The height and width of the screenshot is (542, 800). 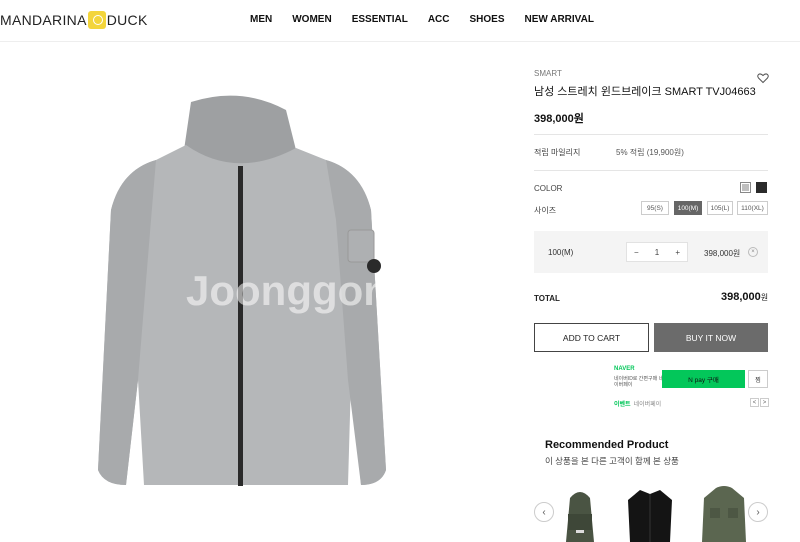 What do you see at coordinates (752, 208) in the screenshot?
I see `size-option-110: 110(XL)` at bounding box center [752, 208].